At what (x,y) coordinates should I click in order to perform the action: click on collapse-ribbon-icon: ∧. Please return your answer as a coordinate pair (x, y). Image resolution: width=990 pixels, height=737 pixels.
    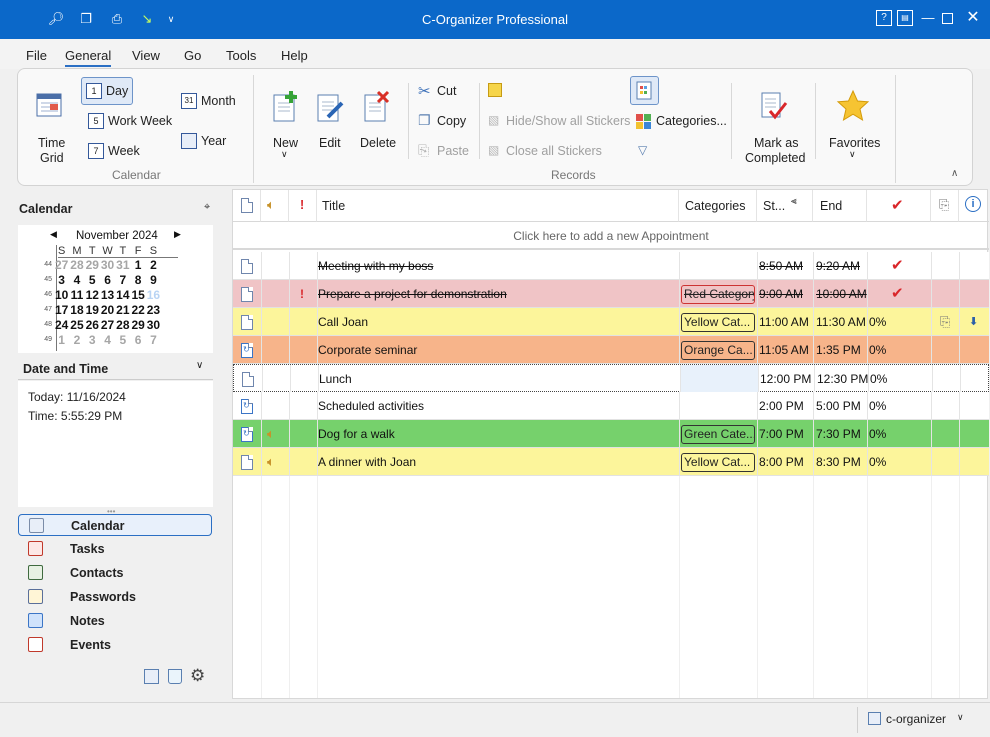
    Looking at the image, I should click on (954, 173).